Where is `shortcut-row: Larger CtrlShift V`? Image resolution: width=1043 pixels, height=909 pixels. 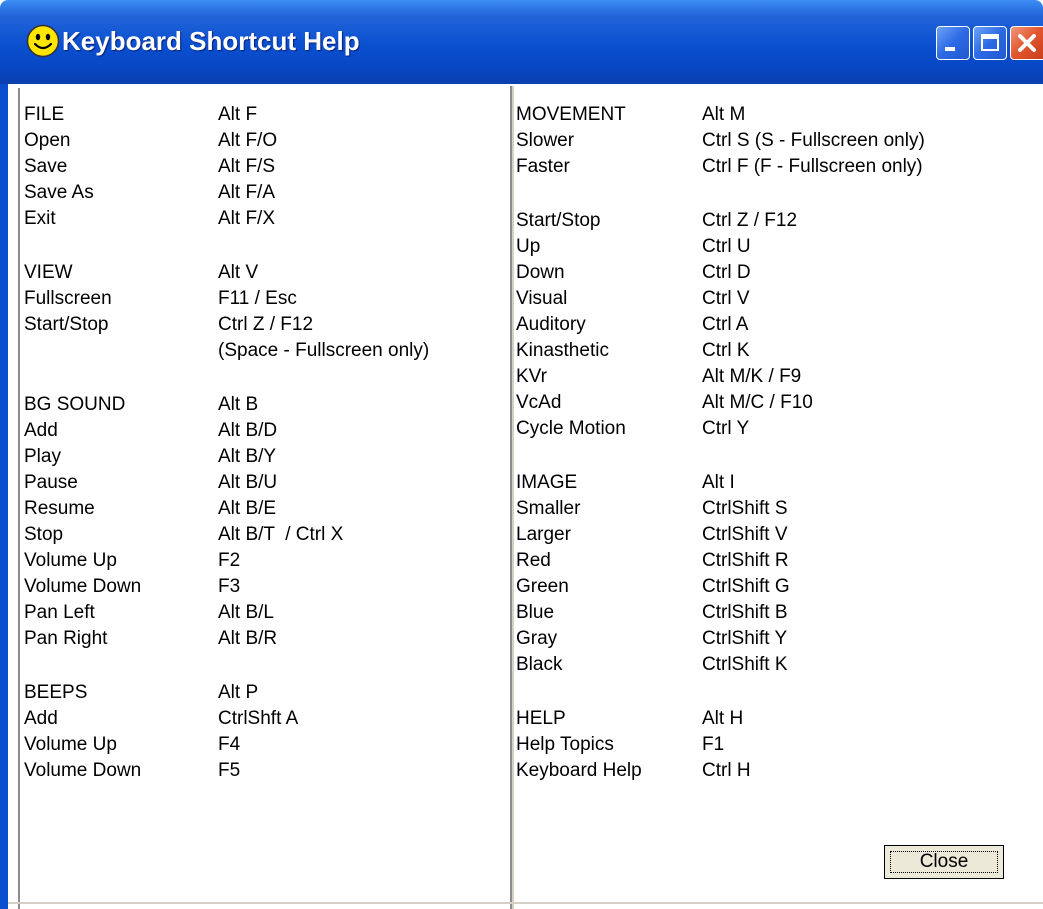 shortcut-row: Larger CtrlShift V is located at coordinates (652, 535).